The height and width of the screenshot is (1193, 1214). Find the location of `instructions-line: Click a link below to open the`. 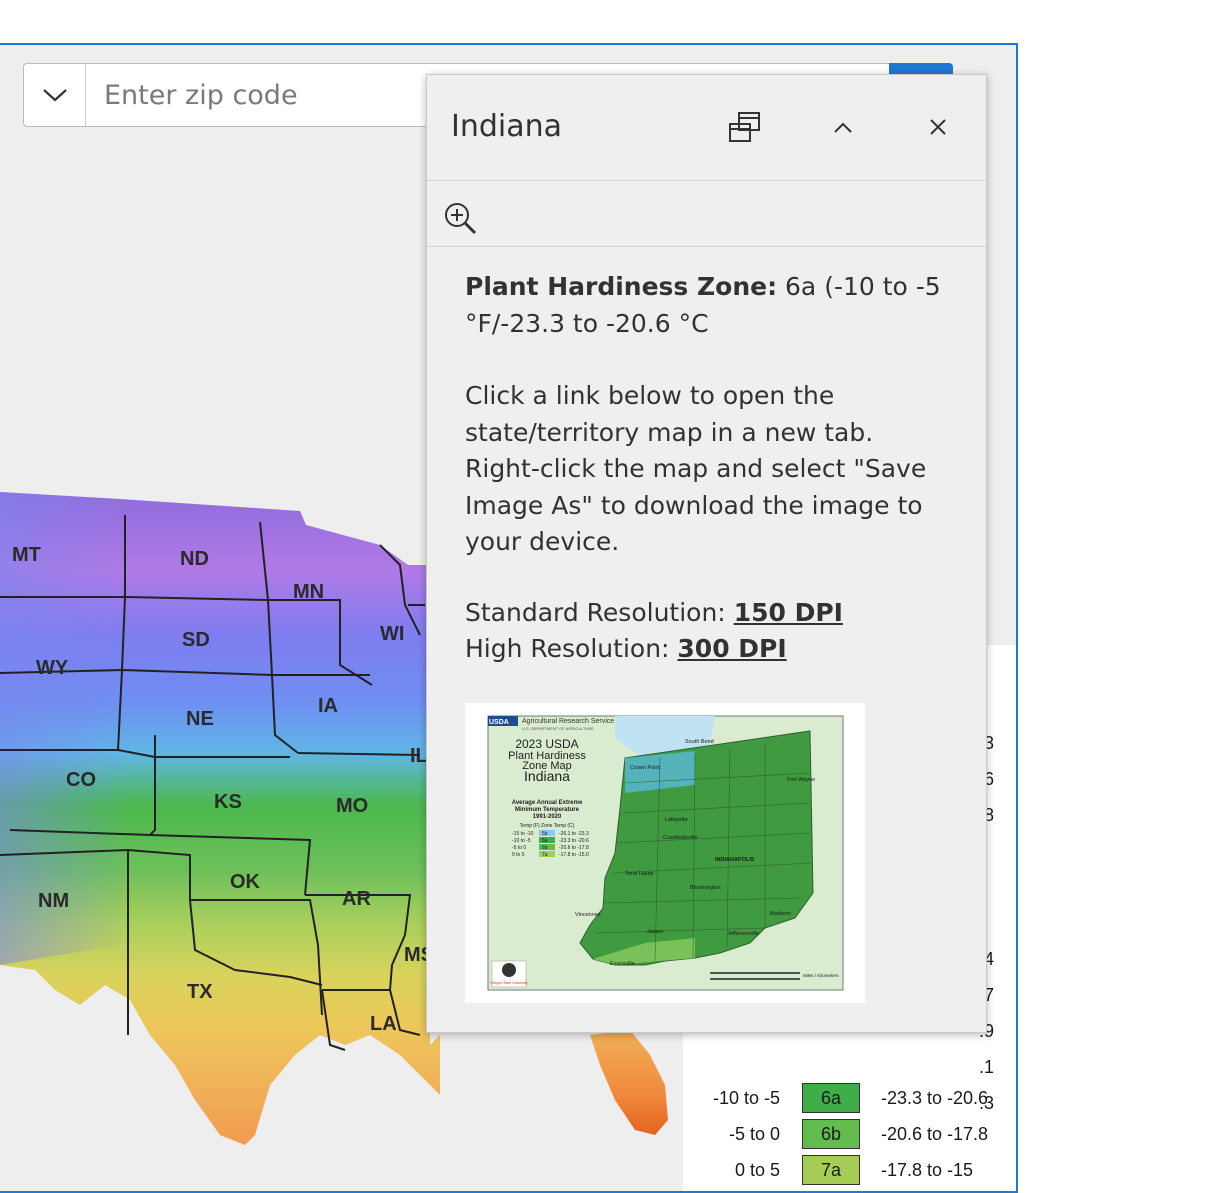

instructions-line: Click a link below to open the is located at coordinates (650, 395).